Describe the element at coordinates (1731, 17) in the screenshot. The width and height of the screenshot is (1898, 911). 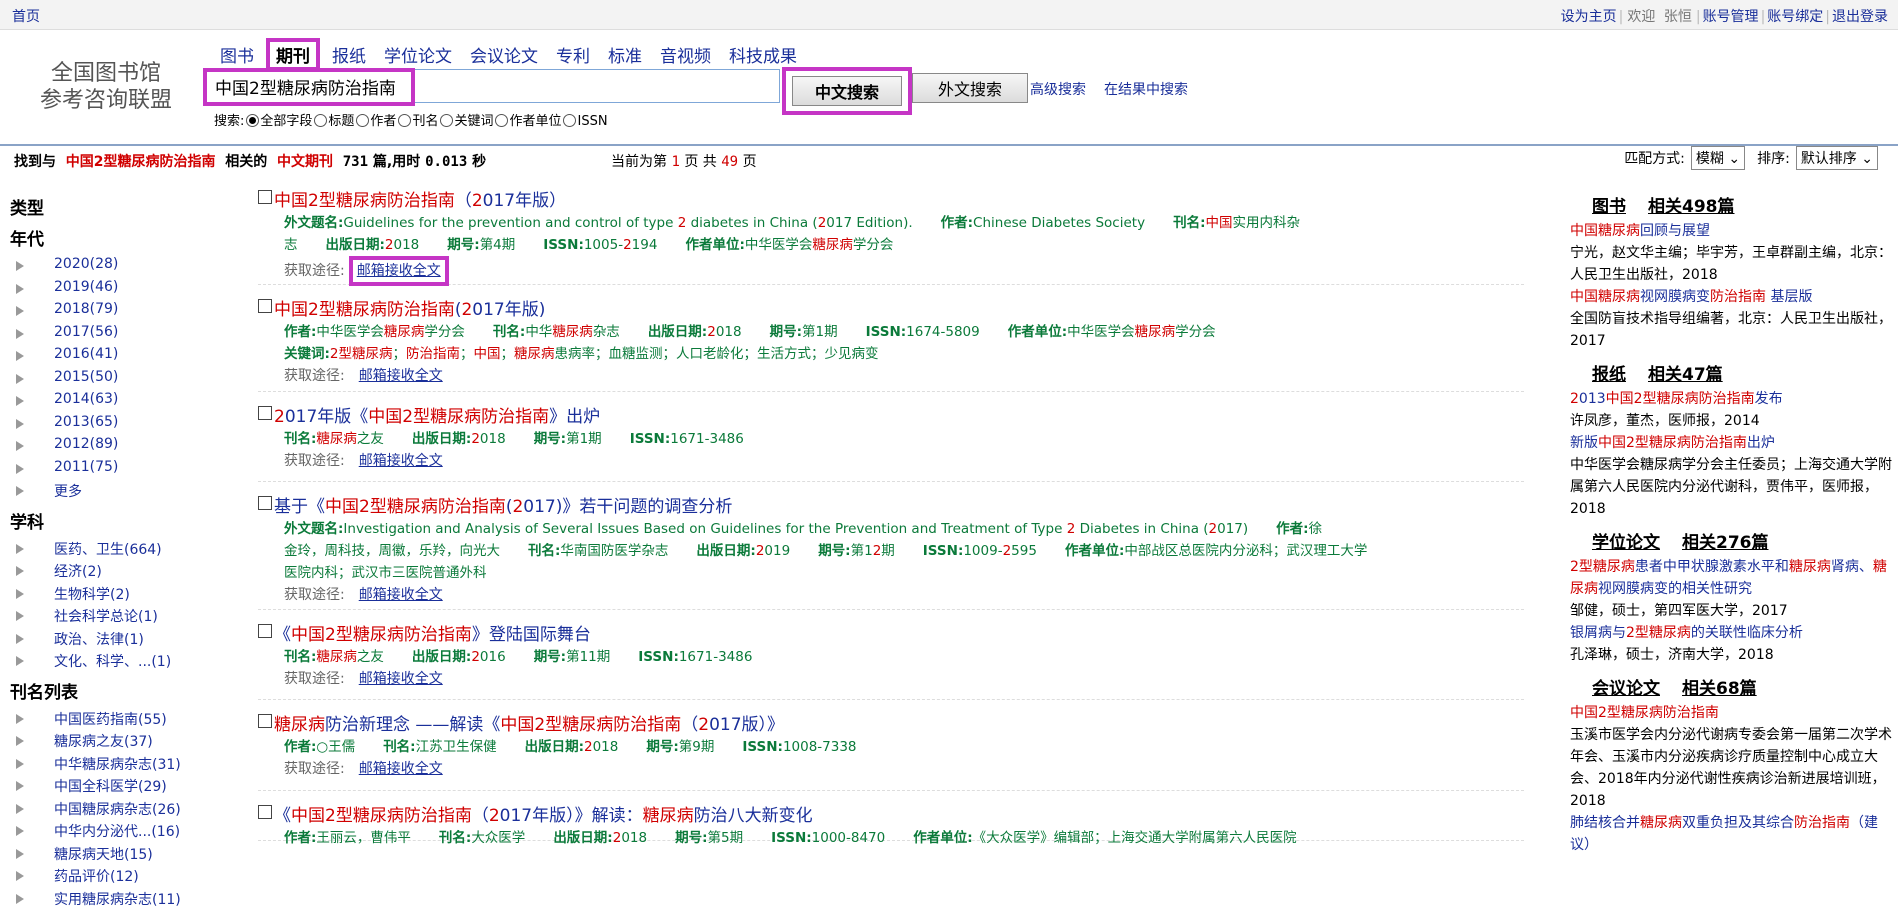
I see `account-manage-link: 账号管理` at that location.